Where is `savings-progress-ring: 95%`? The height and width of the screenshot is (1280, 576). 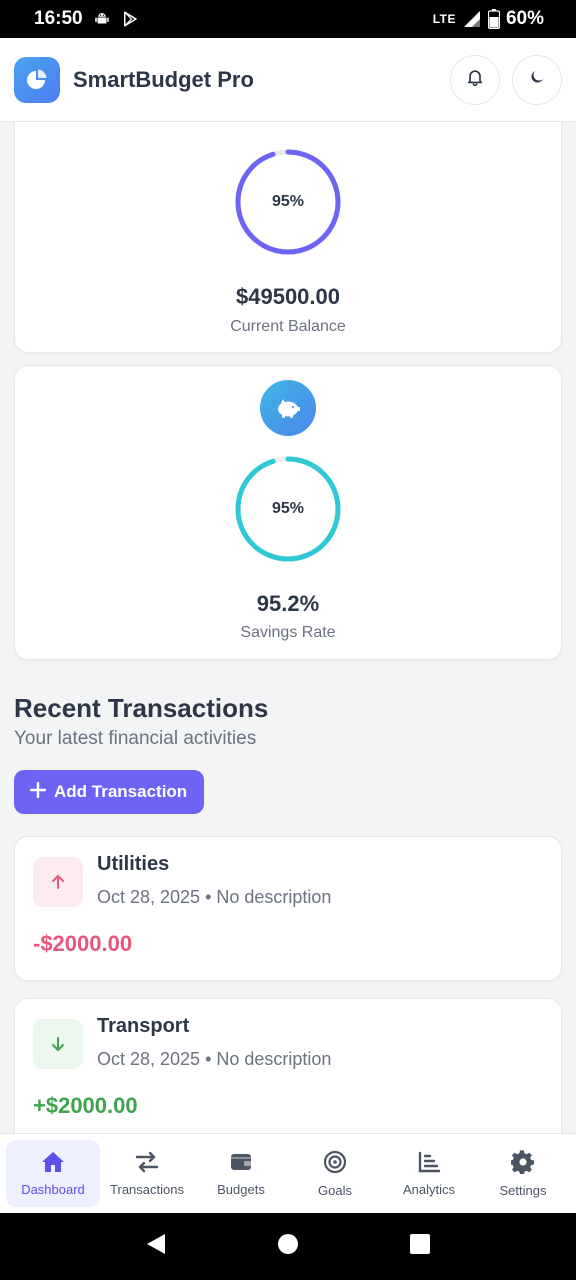 savings-progress-ring: 95% is located at coordinates (288, 509).